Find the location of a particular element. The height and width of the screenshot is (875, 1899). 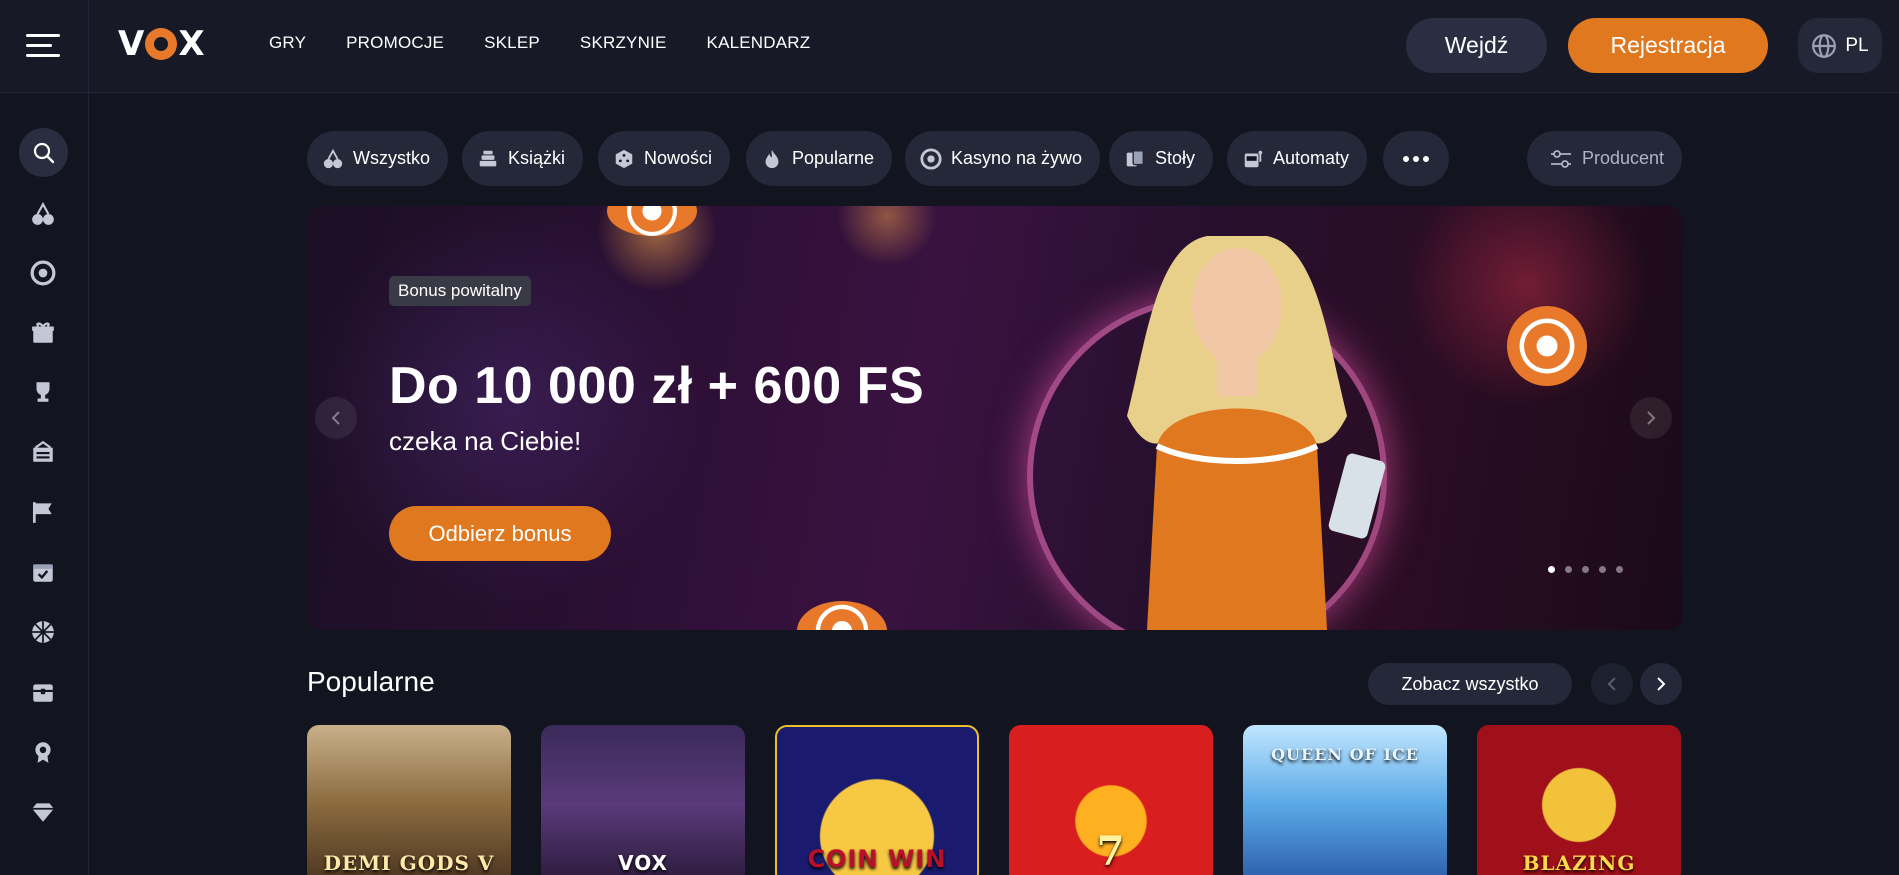

banner-headline: Do 10 000 zł + 600 FS is located at coordinates (657, 386).